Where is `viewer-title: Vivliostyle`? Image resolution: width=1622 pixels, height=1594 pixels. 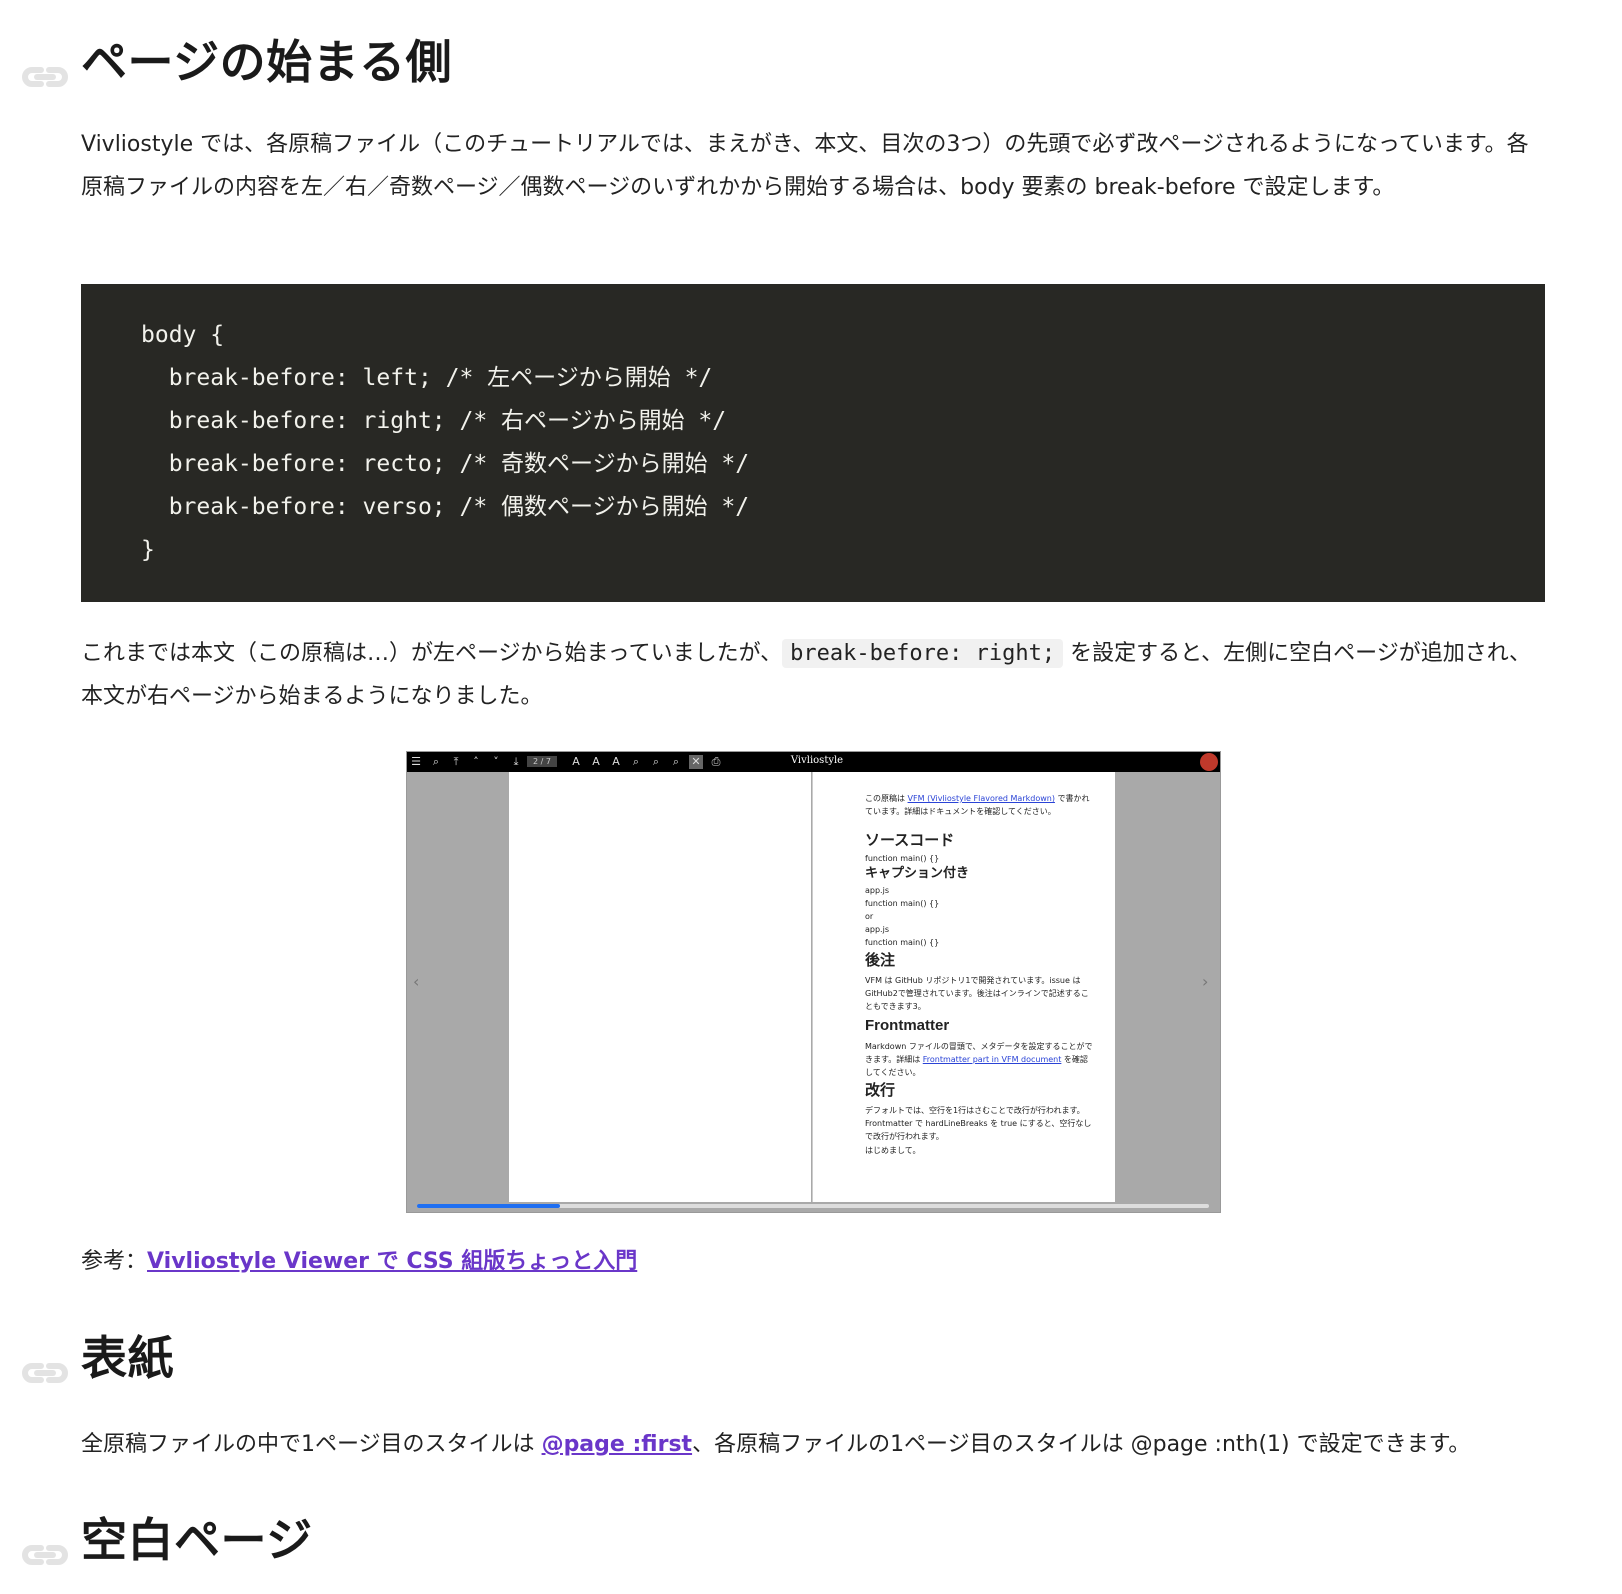
viewer-title: Vivliostyle is located at coordinates (817, 760).